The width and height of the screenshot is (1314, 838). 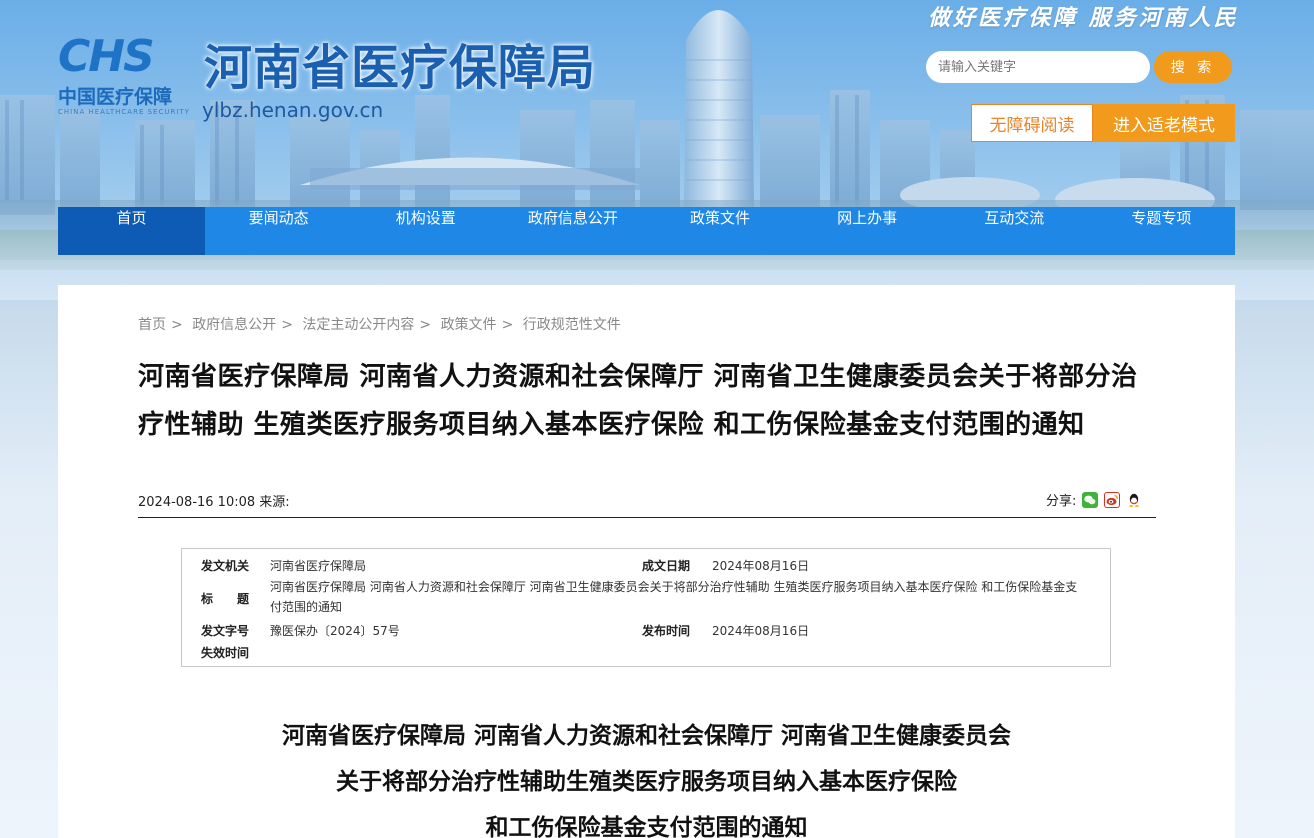 I want to click on chs-logo-en: CHINA HEALTHCARE SECURITY, so click(x=124, y=112).